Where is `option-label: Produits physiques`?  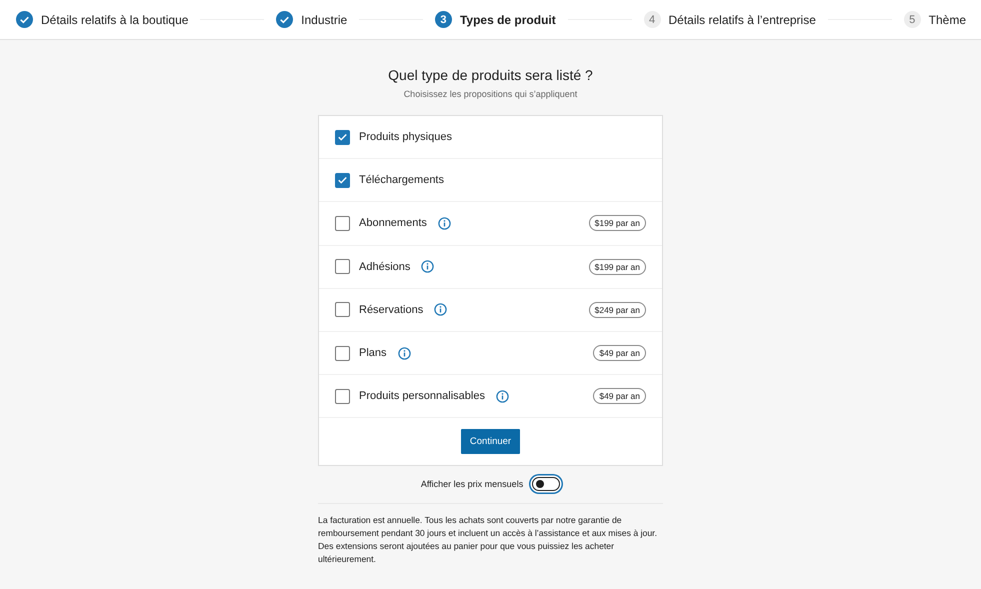 option-label: Produits physiques is located at coordinates (405, 137).